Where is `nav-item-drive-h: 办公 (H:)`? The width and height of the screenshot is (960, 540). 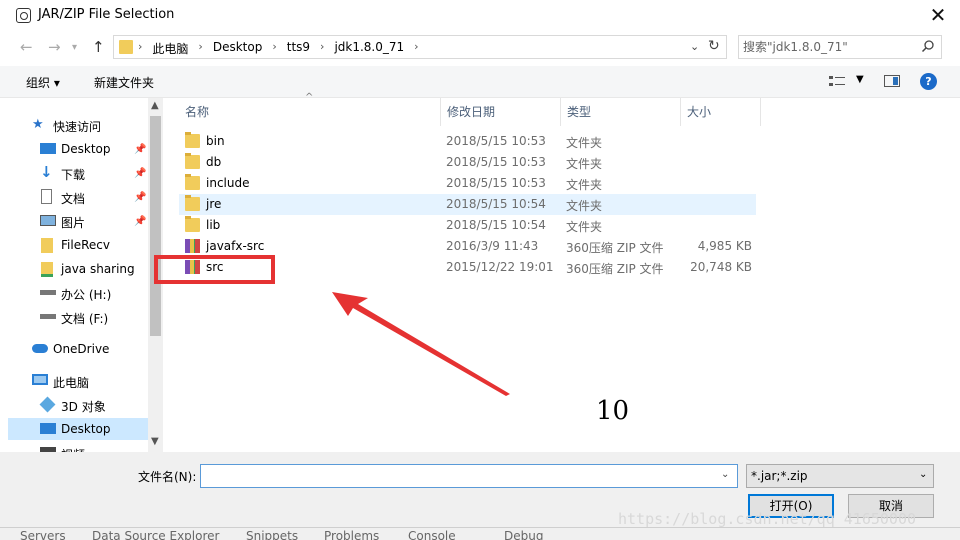 nav-item-drive-h: 办公 (H:) is located at coordinates (78, 293).